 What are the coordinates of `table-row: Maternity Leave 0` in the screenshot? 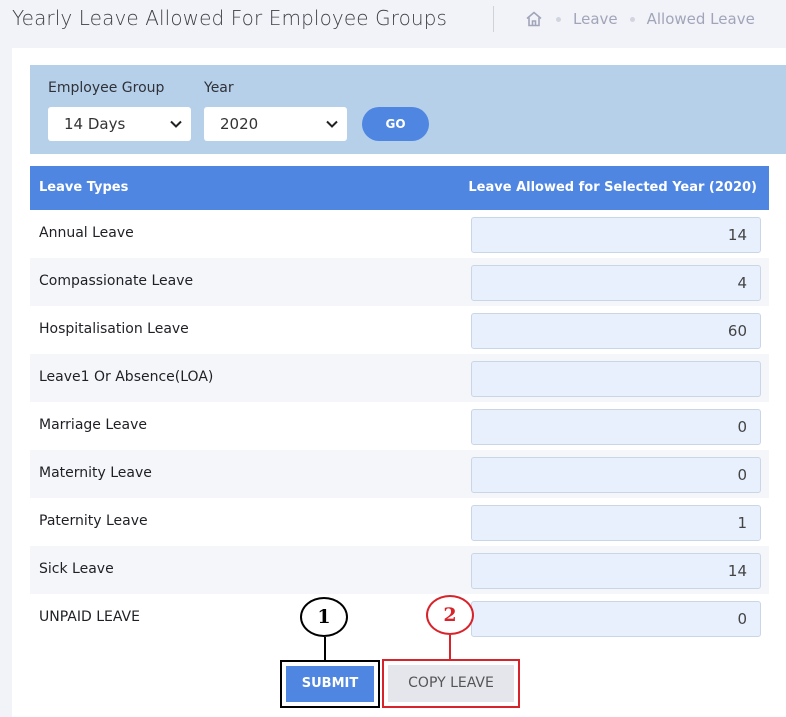 It's located at (399, 474).